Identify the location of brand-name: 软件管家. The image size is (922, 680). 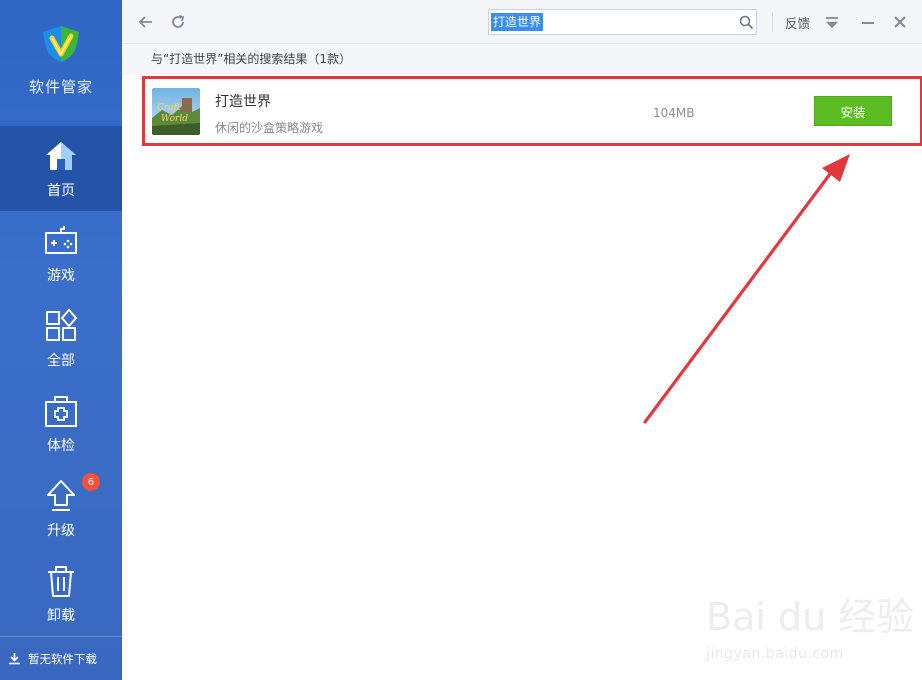
(60, 87).